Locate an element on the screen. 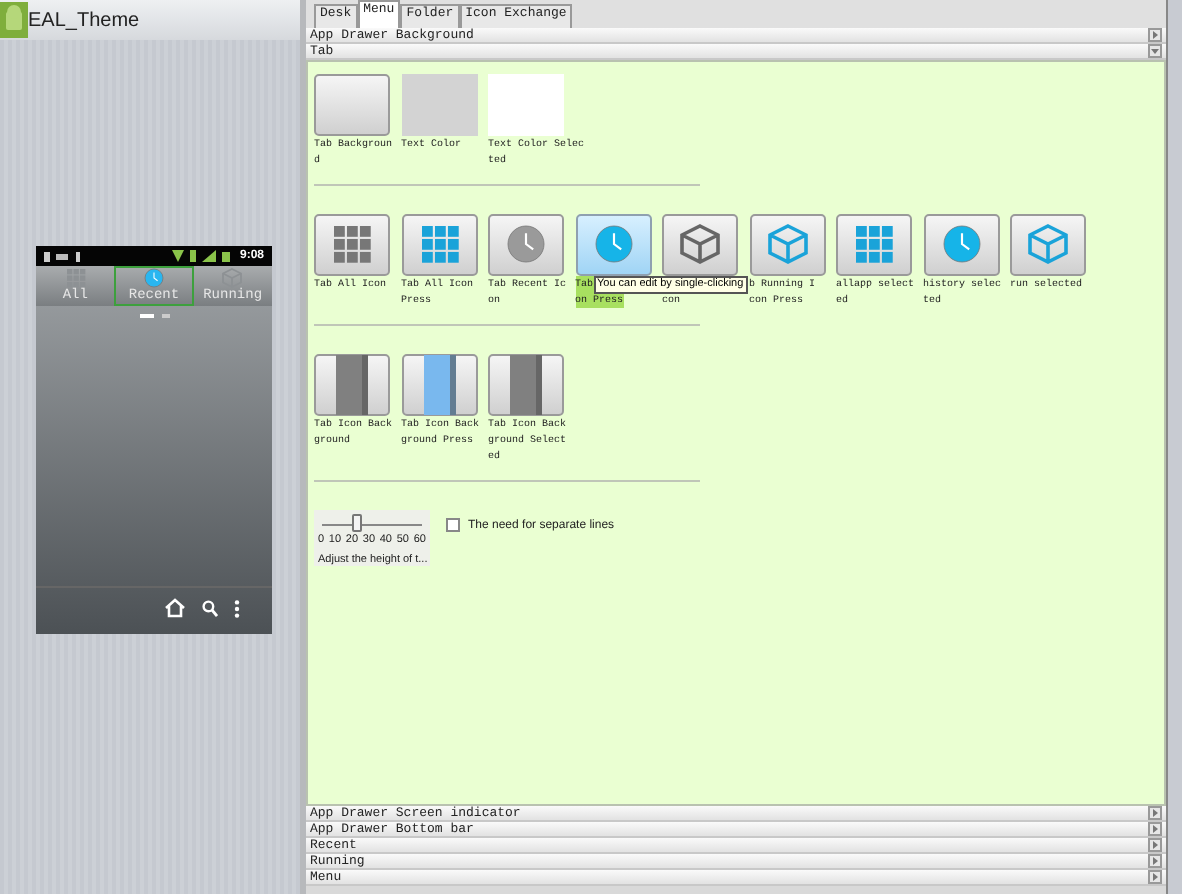 Image resolution: width=1182 pixels, height=894 pixels. checkbox is located at coordinates (453, 525).